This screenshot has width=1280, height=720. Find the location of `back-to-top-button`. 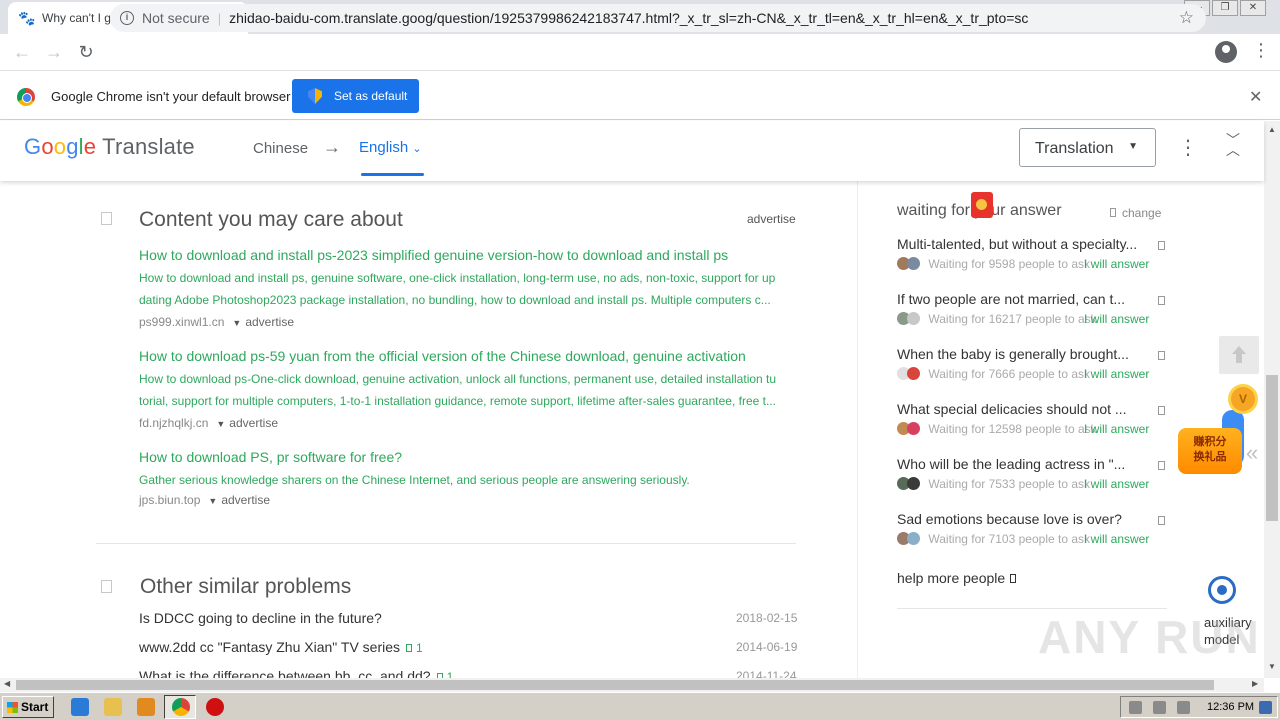

back-to-top-button is located at coordinates (1239, 355).